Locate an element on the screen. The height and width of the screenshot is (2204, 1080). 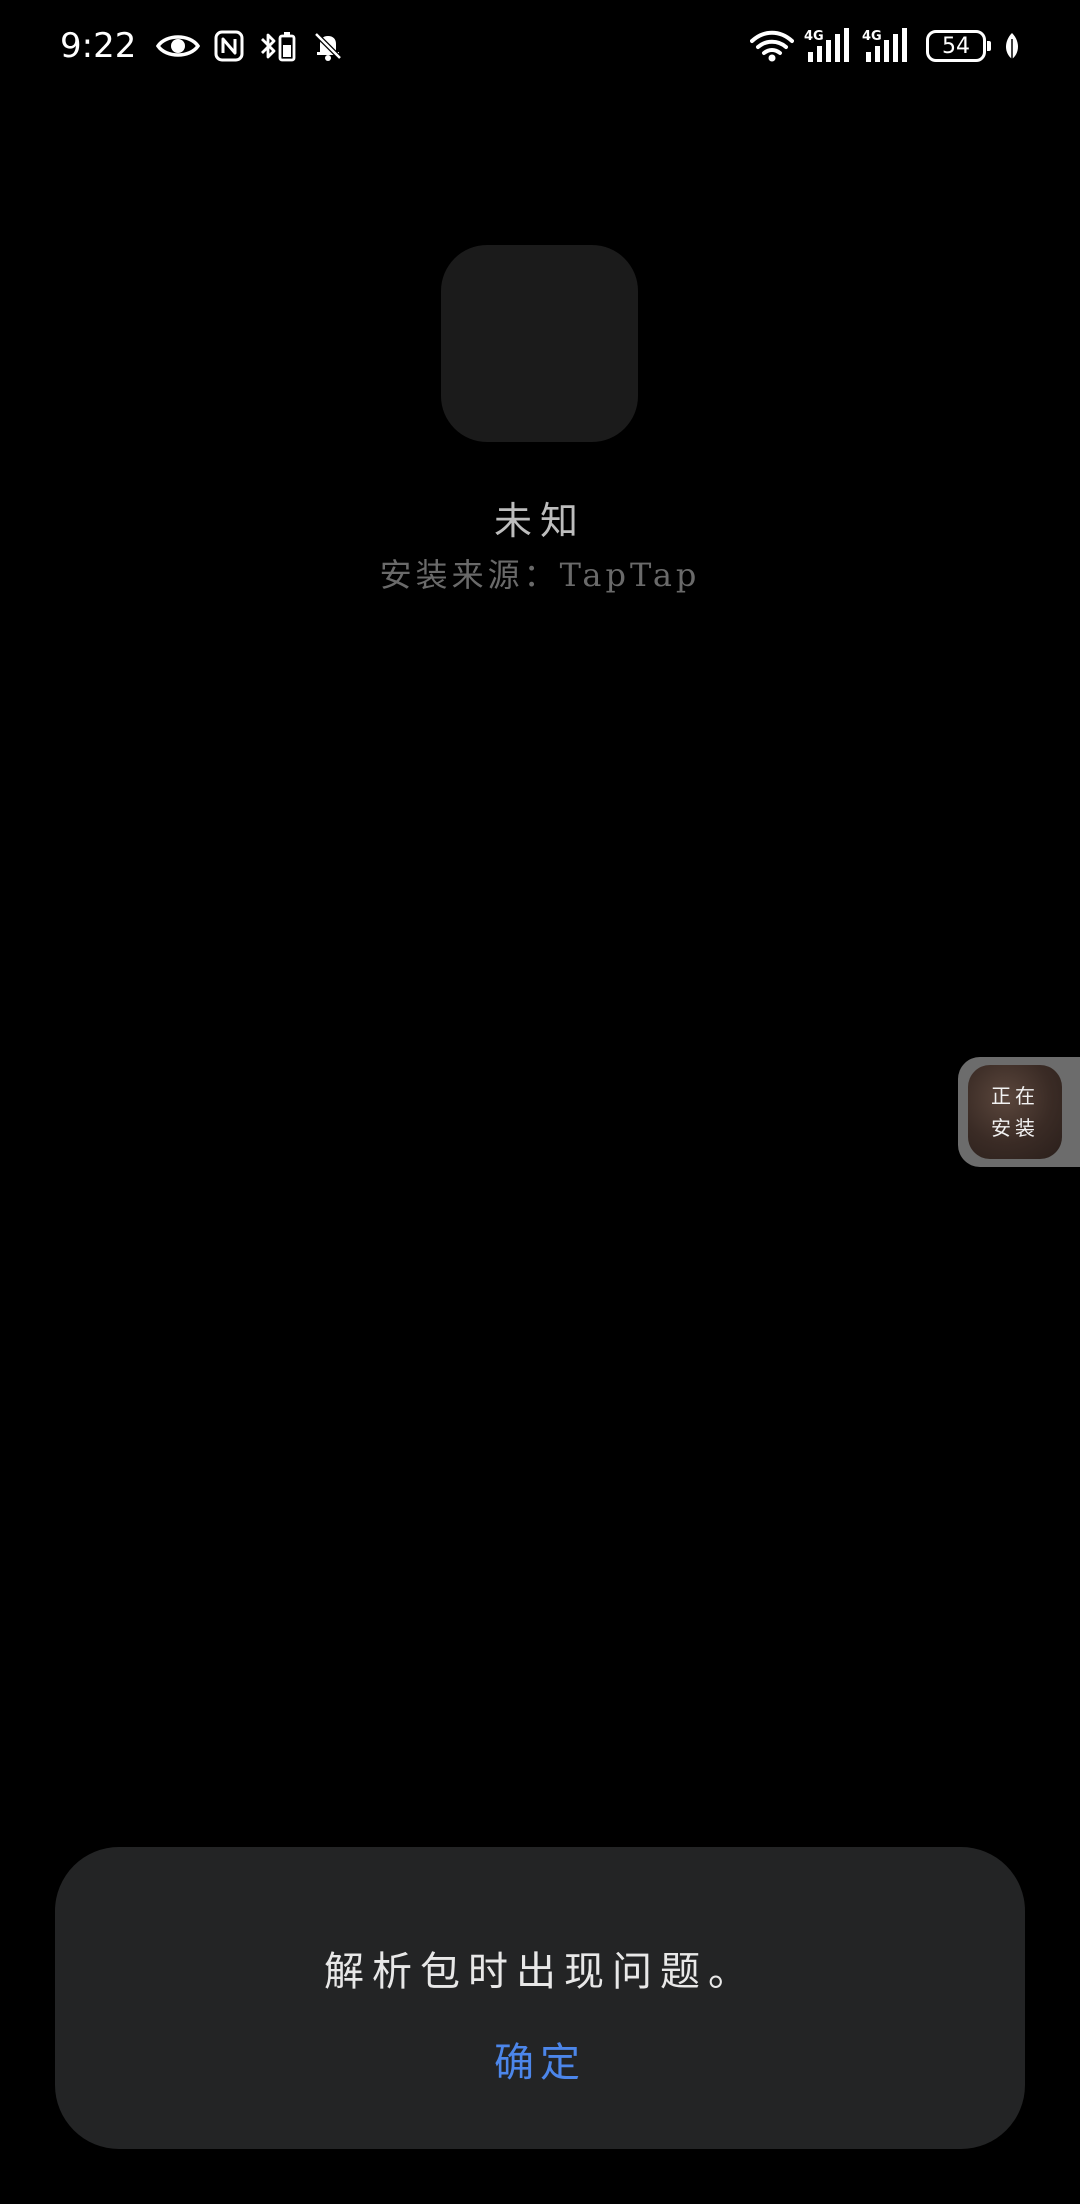
float-widget-line2: 安装 is located at coordinates (1015, 1128).